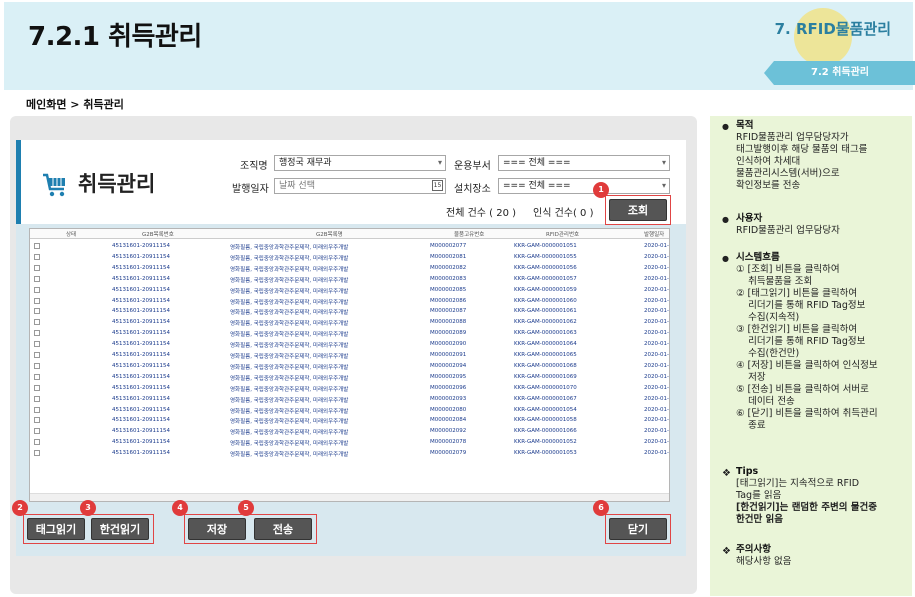  What do you see at coordinates (349, 497) in the screenshot?
I see `horizontal-scrollbar` at bounding box center [349, 497].